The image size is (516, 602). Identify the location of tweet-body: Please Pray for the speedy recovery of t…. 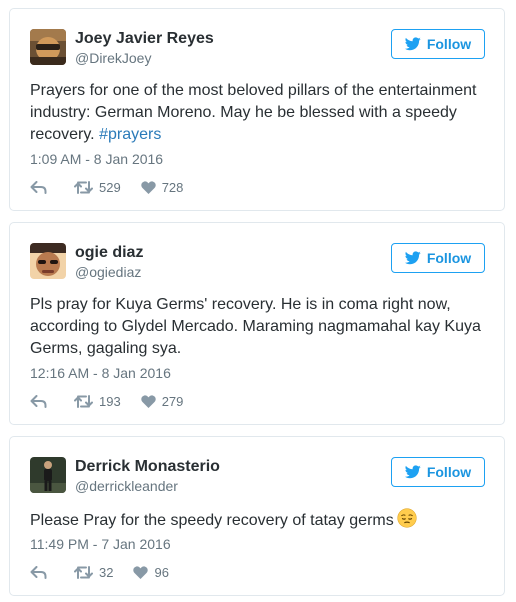
(212, 520).